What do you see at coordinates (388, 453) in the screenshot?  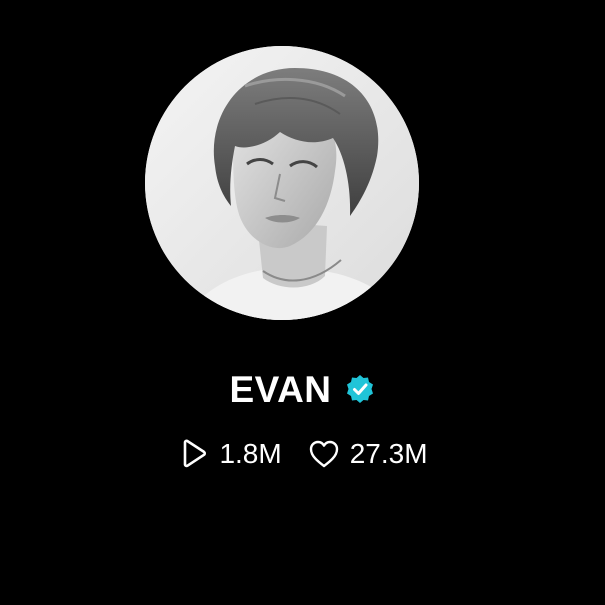 I see `likes-count: 27.3M` at bounding box center [388, 453].